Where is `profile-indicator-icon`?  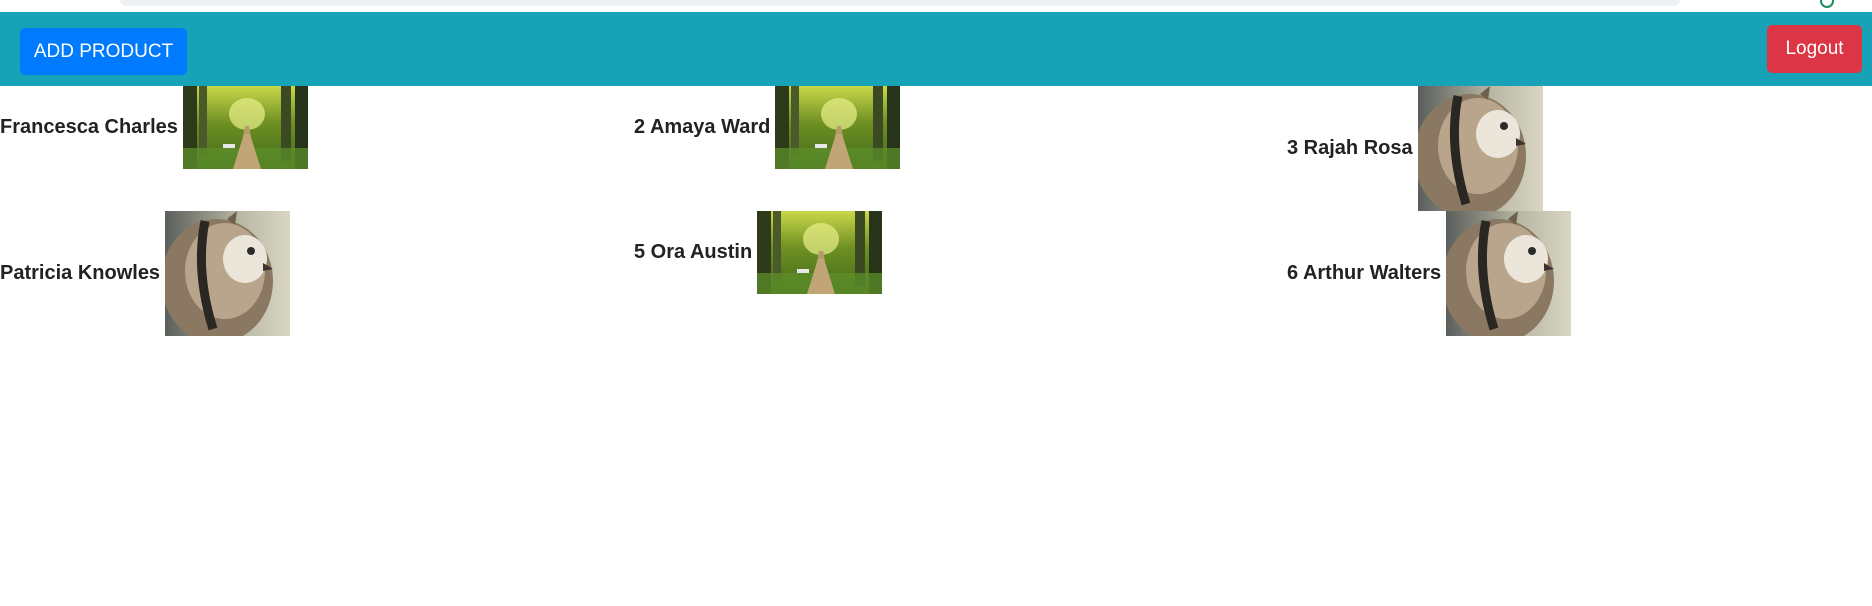 profile-indicator-icon is located at coordinates (1827, 4).